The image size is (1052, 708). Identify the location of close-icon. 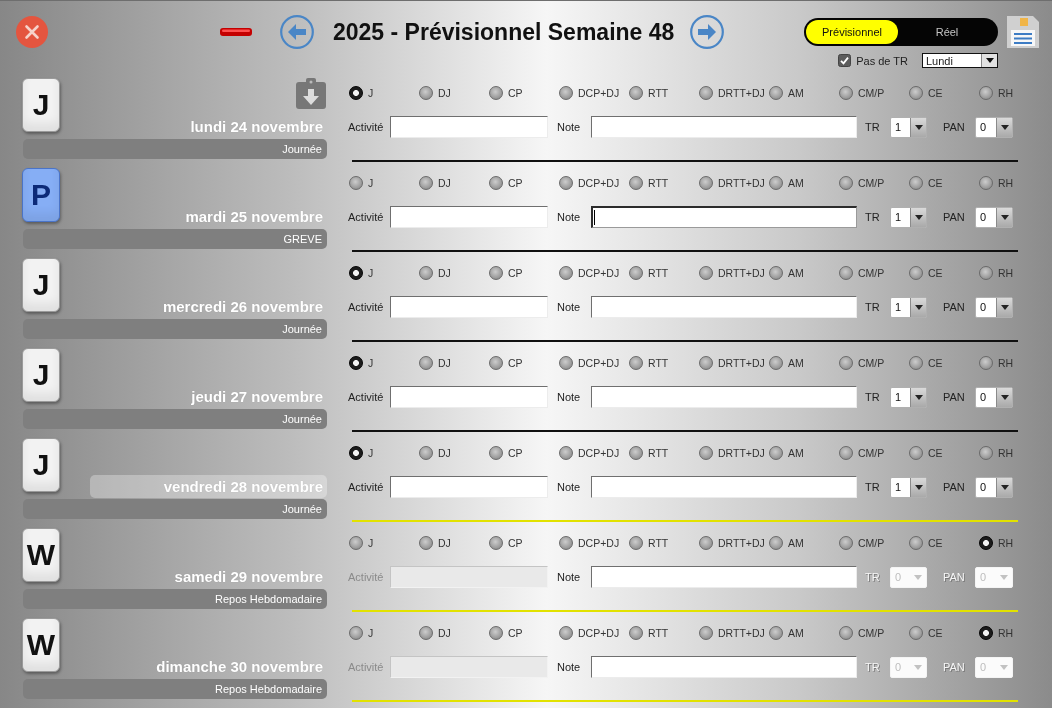
(32, 32).